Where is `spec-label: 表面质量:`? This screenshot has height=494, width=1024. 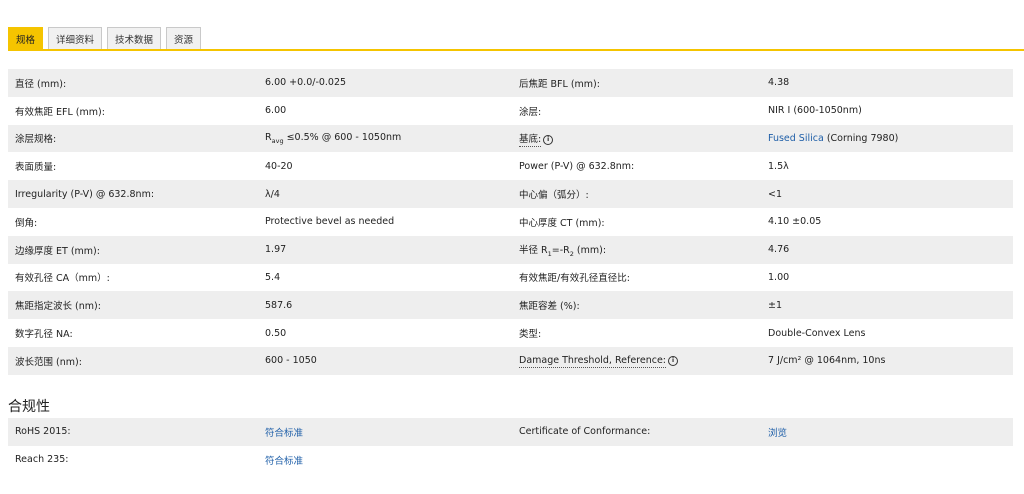
spec-label: 表面质量: is located at coordinates (36, 168).